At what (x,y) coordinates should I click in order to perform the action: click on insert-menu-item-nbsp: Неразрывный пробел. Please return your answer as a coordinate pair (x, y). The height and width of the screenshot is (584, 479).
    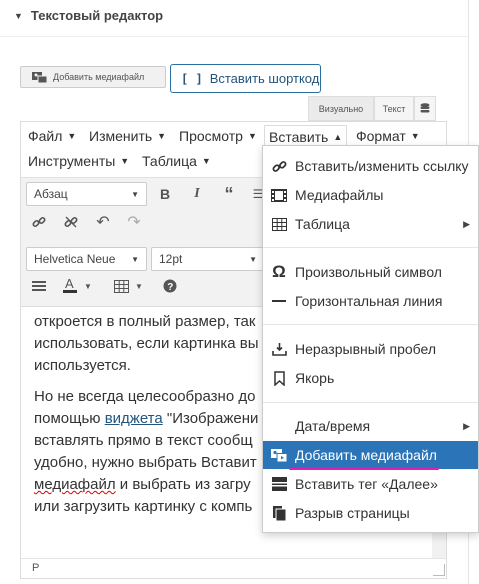
    Looking at the image, I should click on (370, 349).